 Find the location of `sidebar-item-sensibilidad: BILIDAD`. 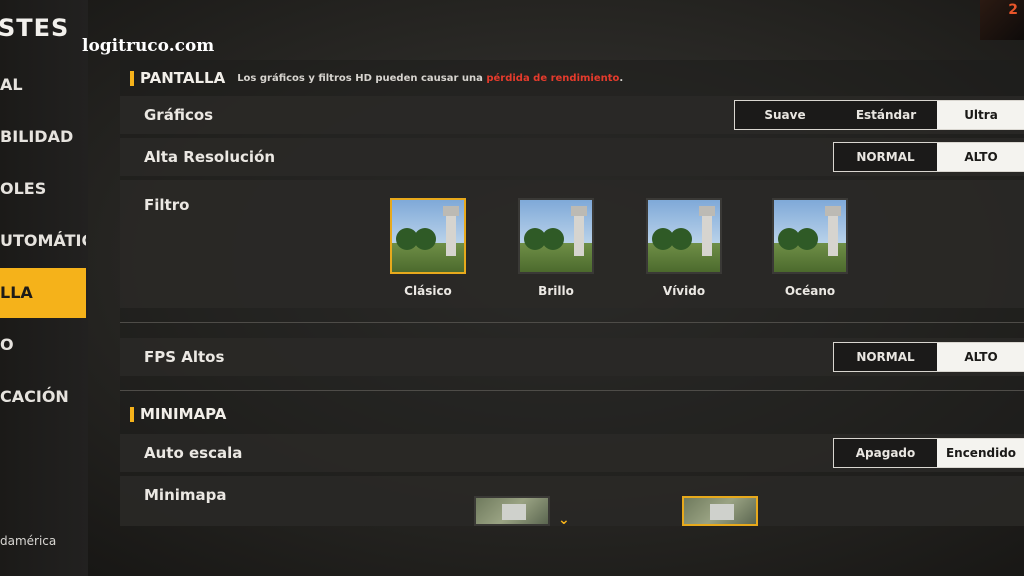

sidebar-item-sensibilidad: BILIDAD is located at coordinates (43, 137).